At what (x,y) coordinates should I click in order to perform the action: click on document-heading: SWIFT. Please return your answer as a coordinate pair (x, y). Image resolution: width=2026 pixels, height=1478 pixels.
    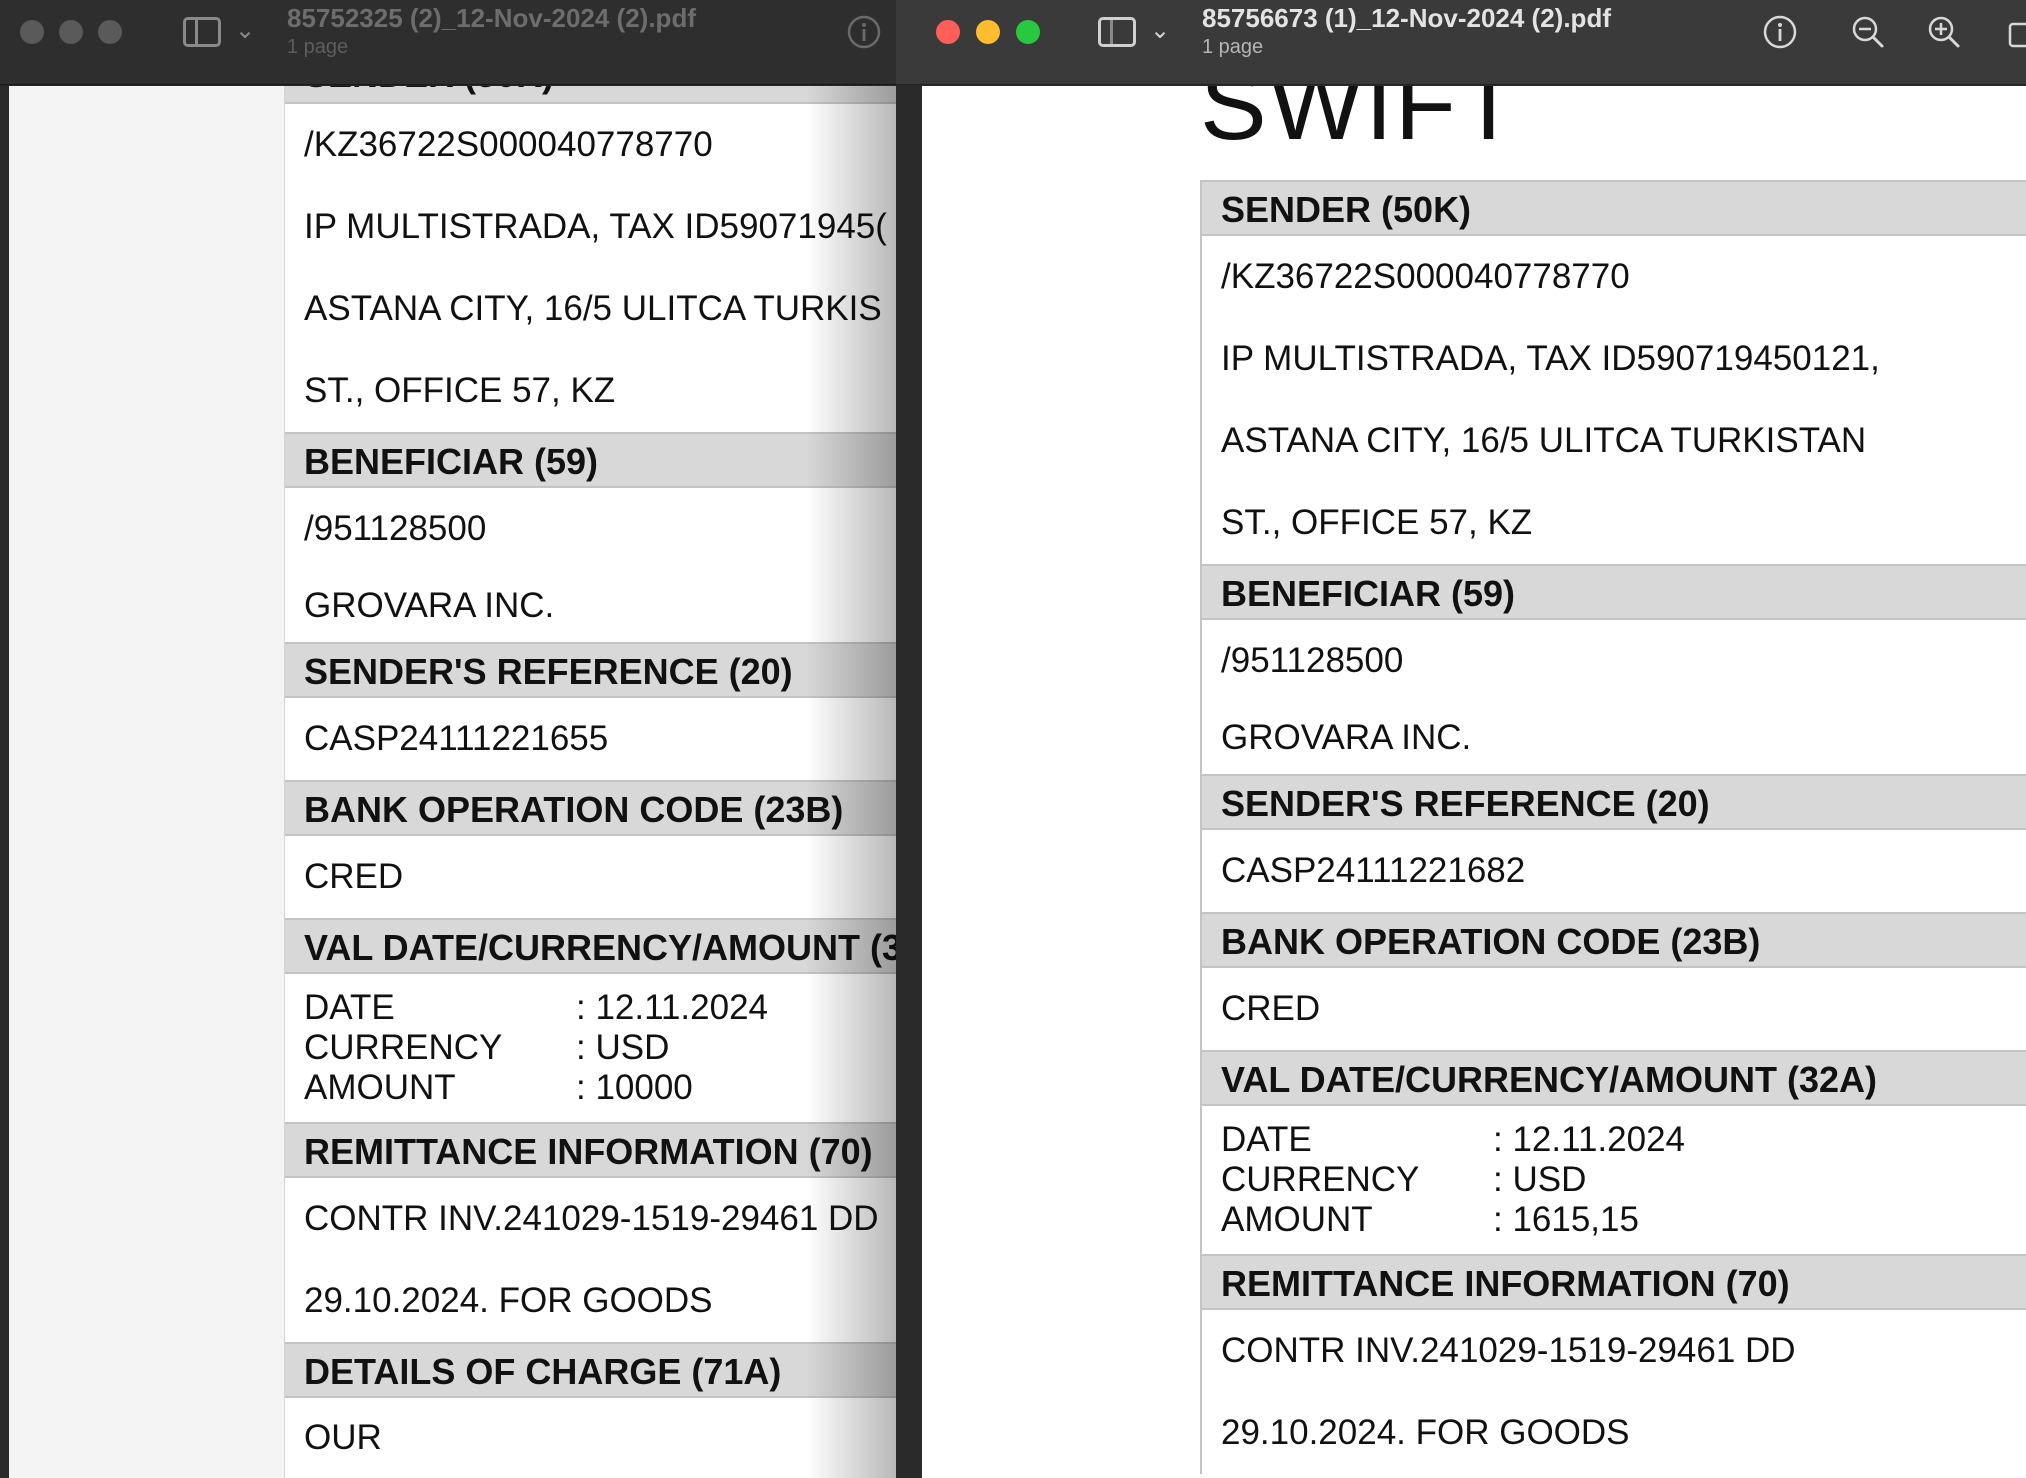
    Looking at the image, I should click on (1361, 123).